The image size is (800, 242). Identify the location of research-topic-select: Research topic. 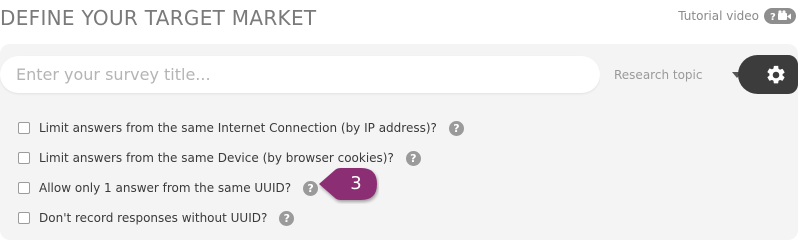
(678, 74).